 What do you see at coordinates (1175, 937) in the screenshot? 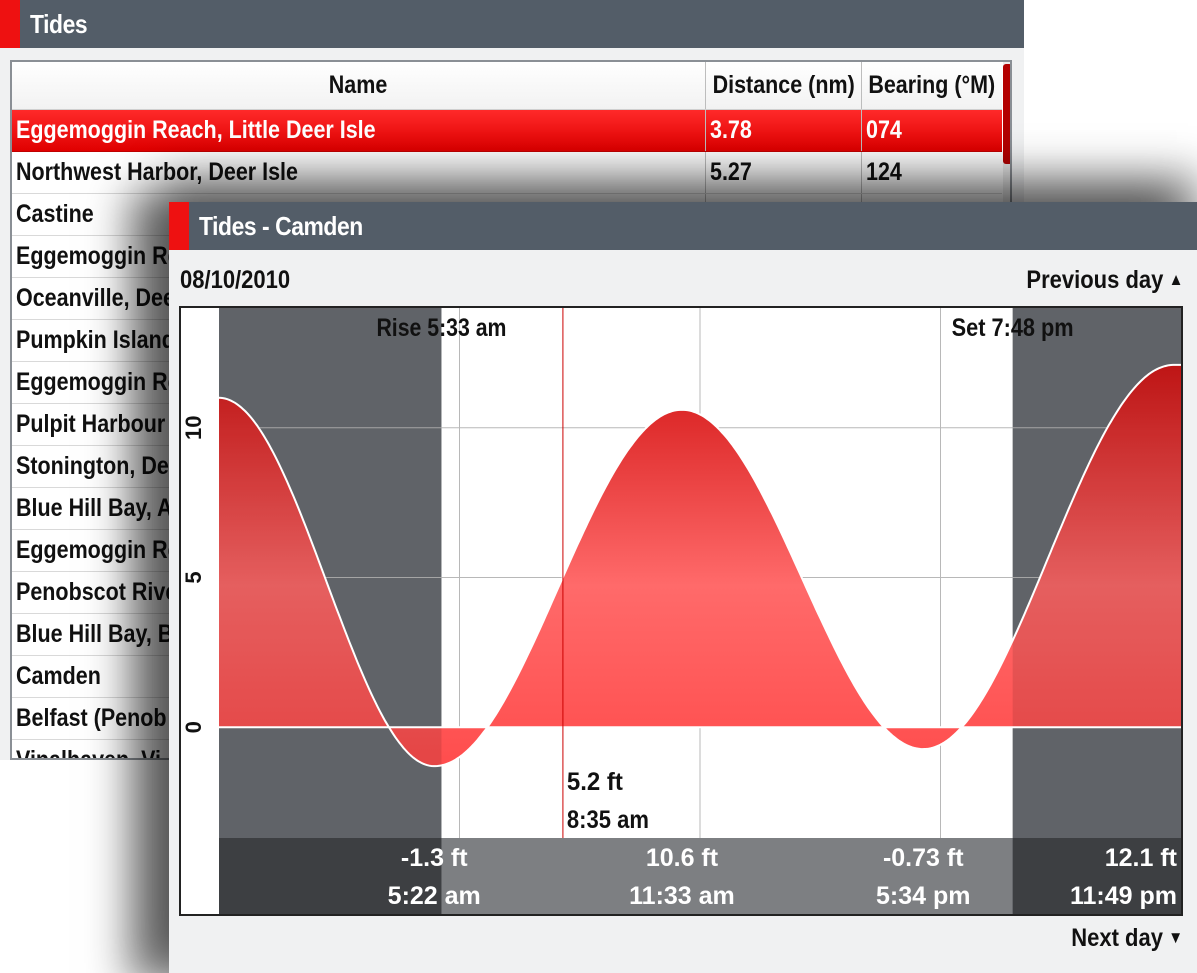
I see `triangle-down-icon: ▼` at bounding box center [1175, 937].